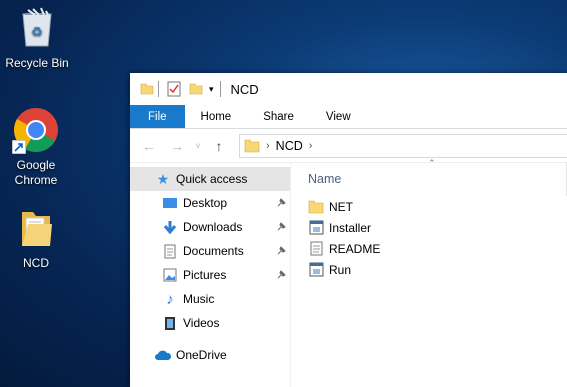 The height and width of the screenshot is (387, 567). I want to click on shortcut-arrow-icon, so click(19, 147).